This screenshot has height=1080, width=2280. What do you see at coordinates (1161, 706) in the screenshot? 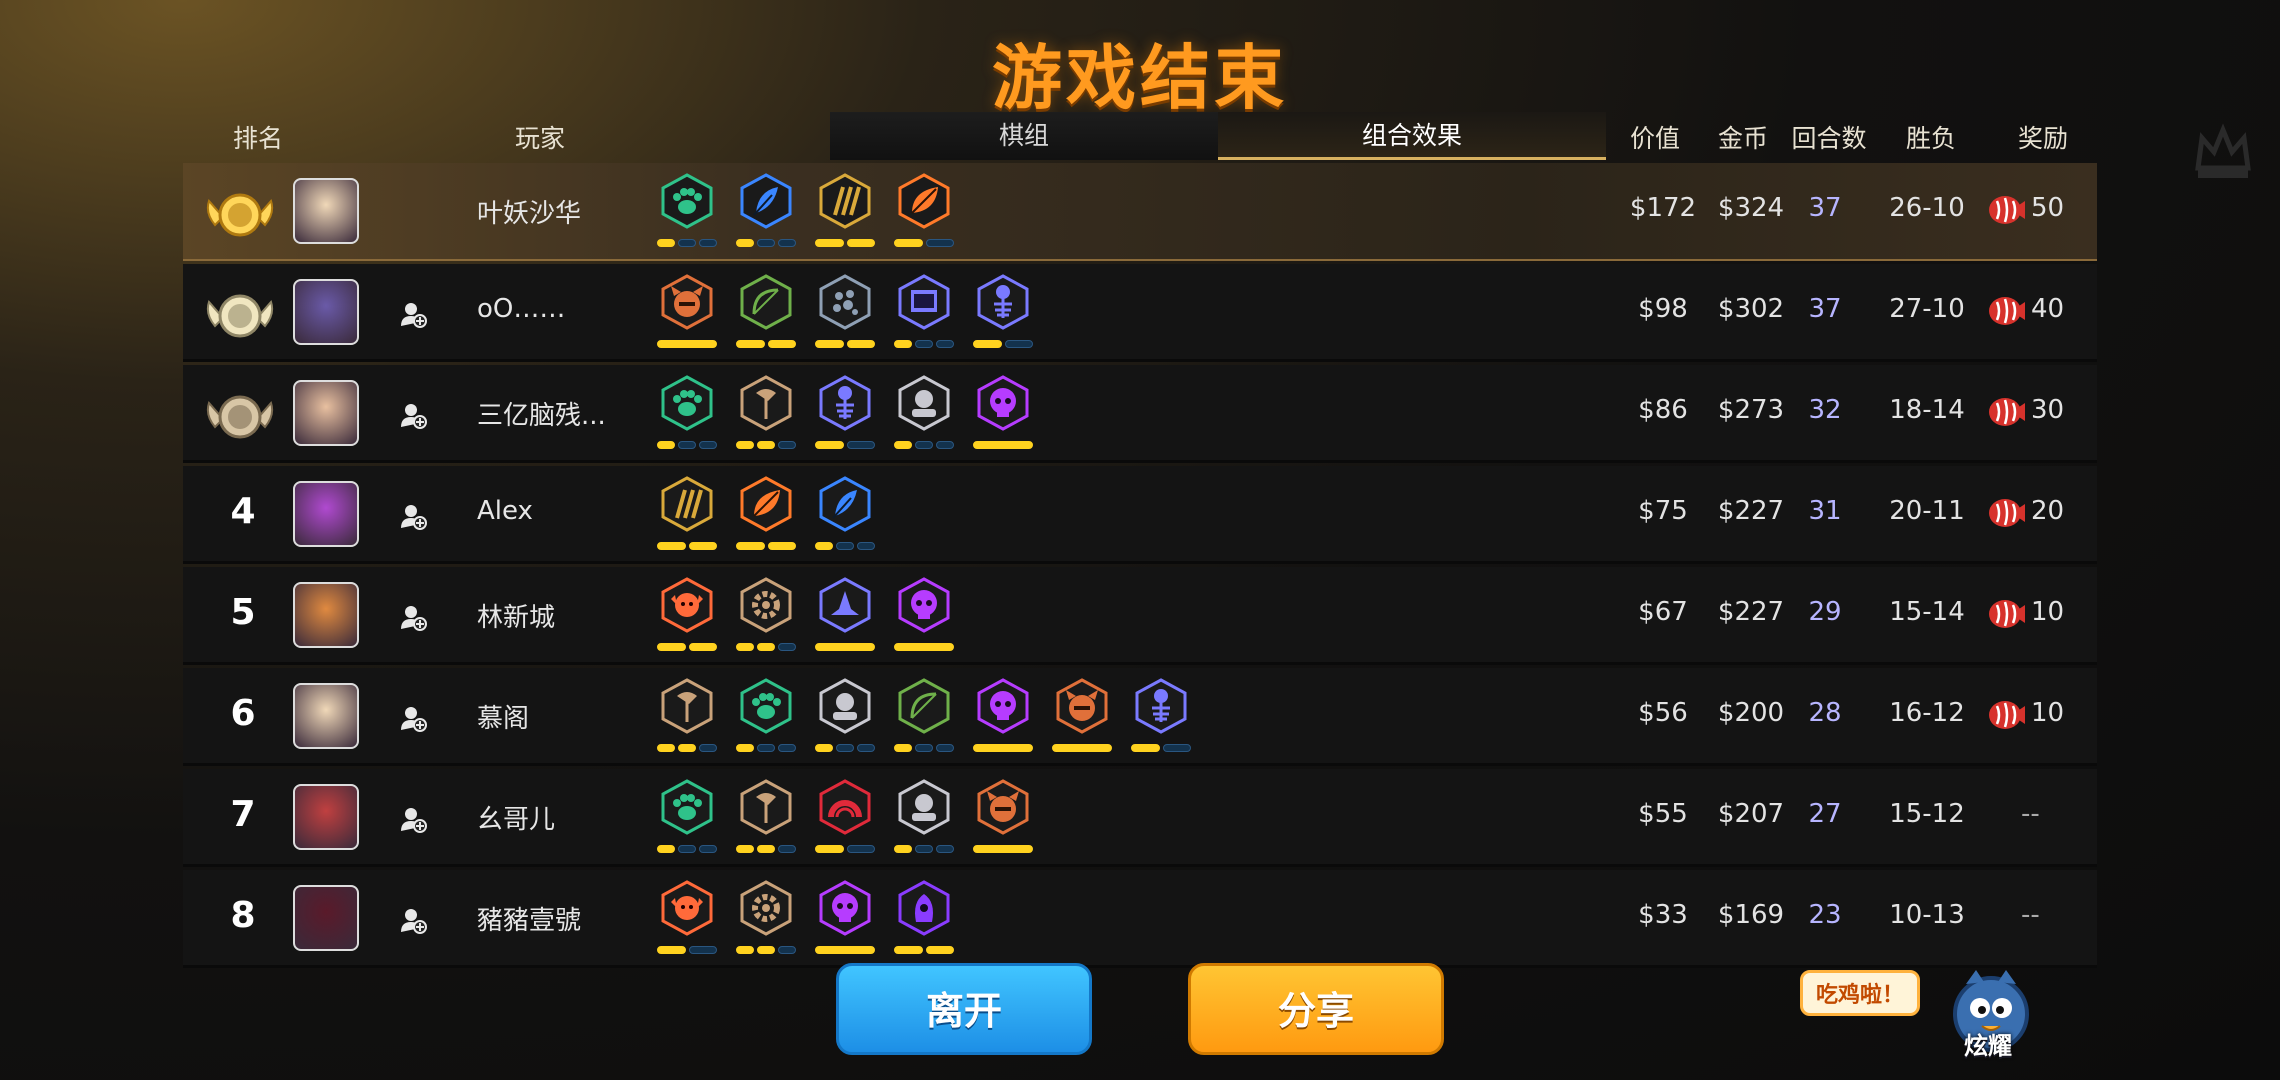
I see `fishbone-icon` at bounding box center [1161, 706].